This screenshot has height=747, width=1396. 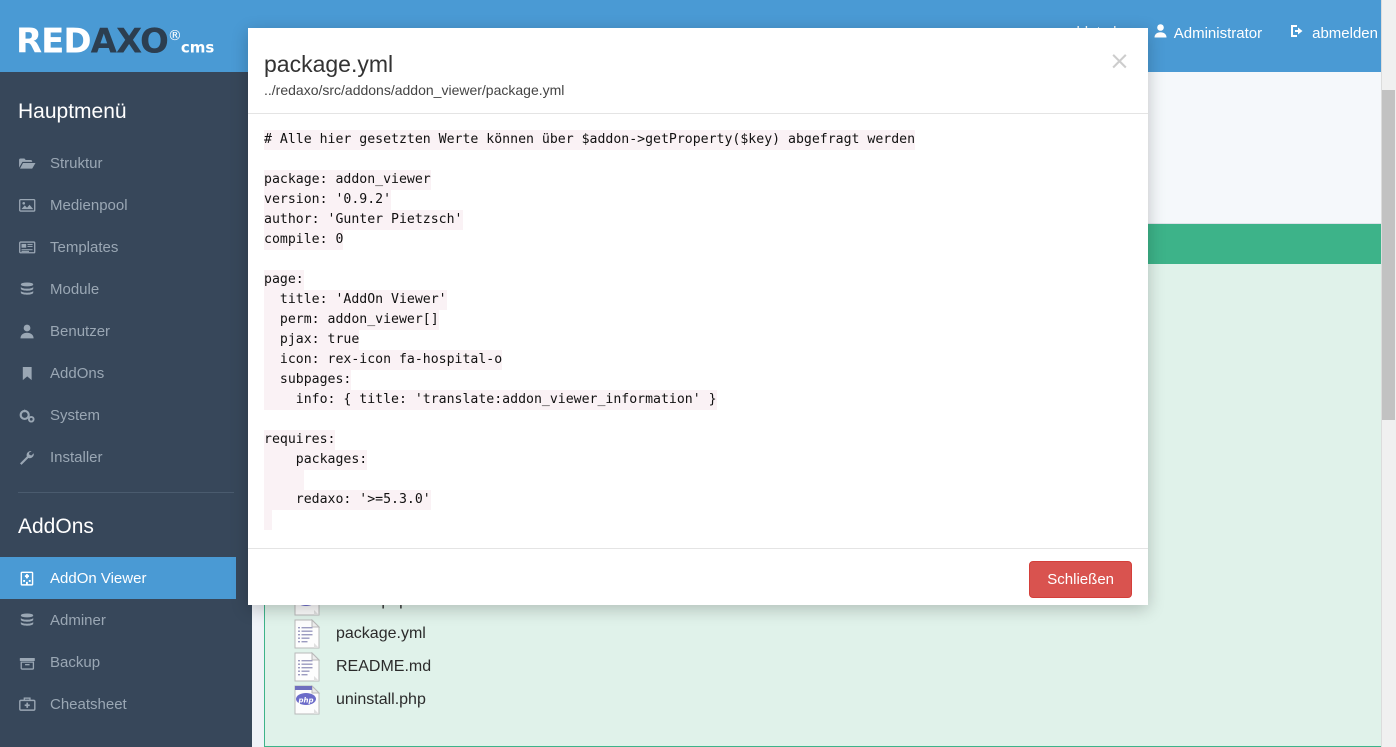 I want to click on sidebar-item-struktur: Struktur, so click(x=126, y=163).